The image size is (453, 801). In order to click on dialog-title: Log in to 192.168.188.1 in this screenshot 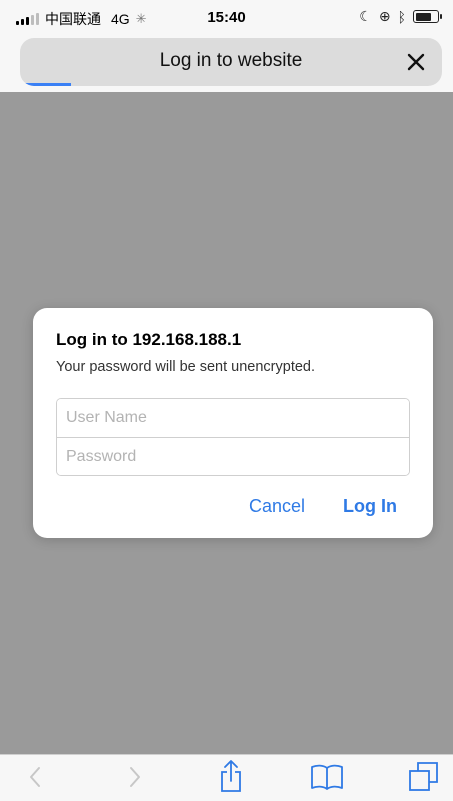, I will do `click(149, 339)`.